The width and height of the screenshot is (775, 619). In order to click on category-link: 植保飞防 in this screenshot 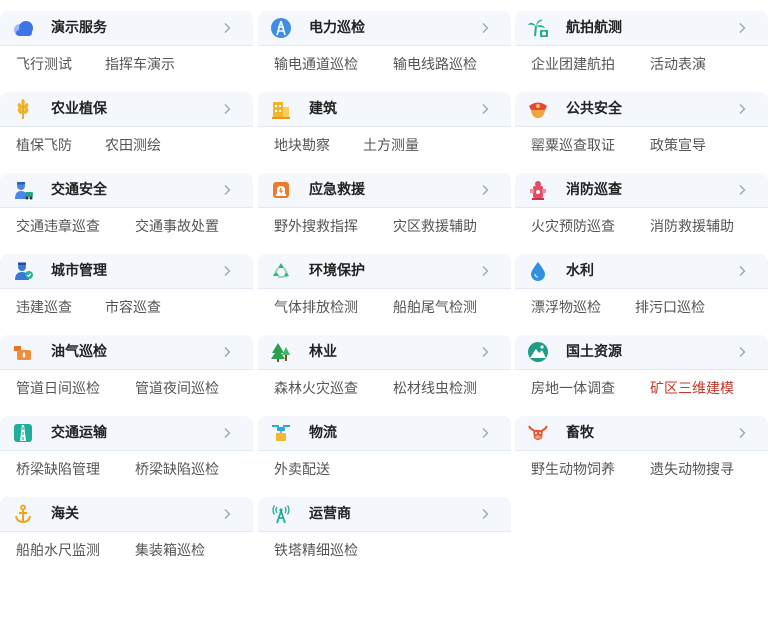, I will do `click(44, 146)`.